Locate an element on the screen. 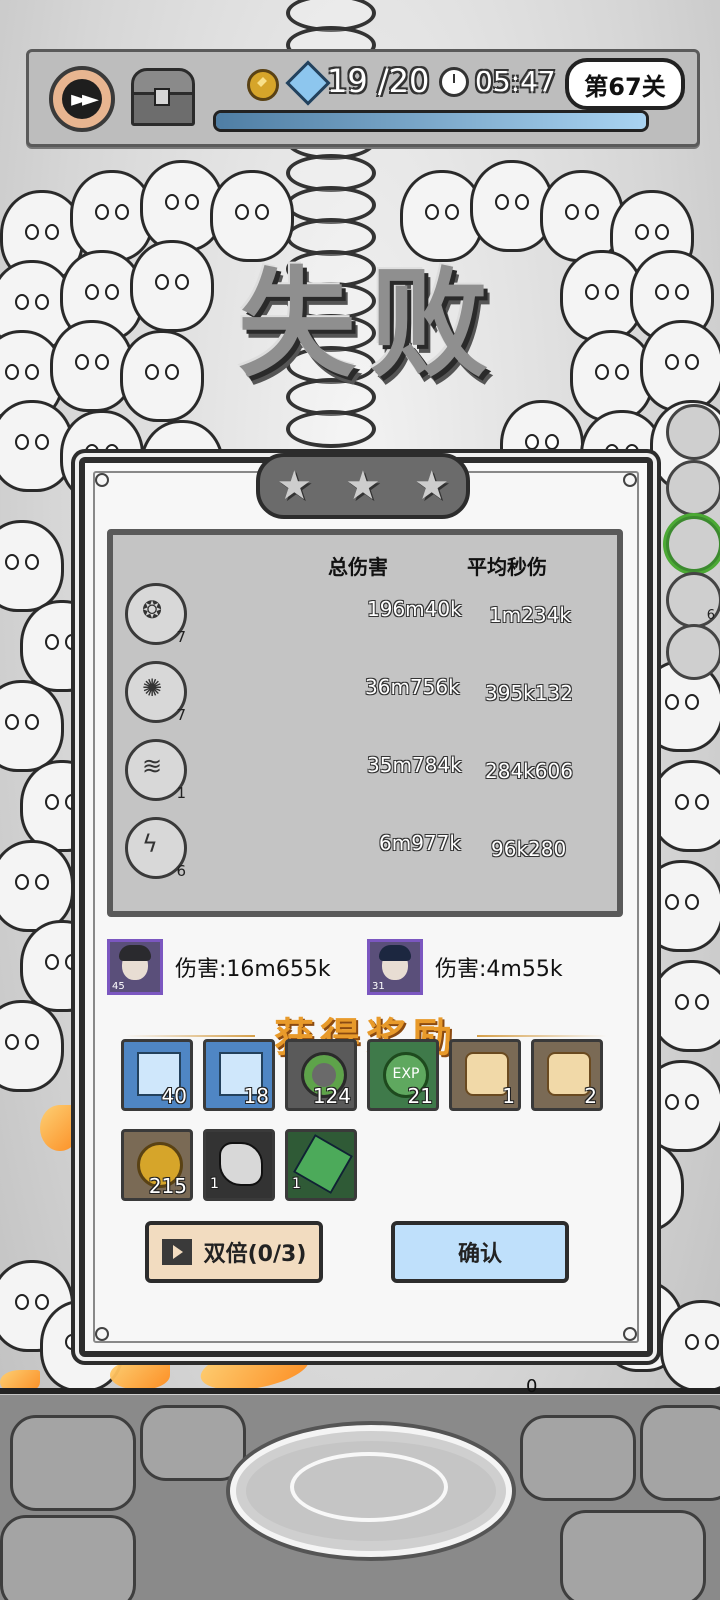 Image resolution: width=720 pixels, height=1600 pixels. reward-quantity: 215 is located at coordinates (167, 1186).